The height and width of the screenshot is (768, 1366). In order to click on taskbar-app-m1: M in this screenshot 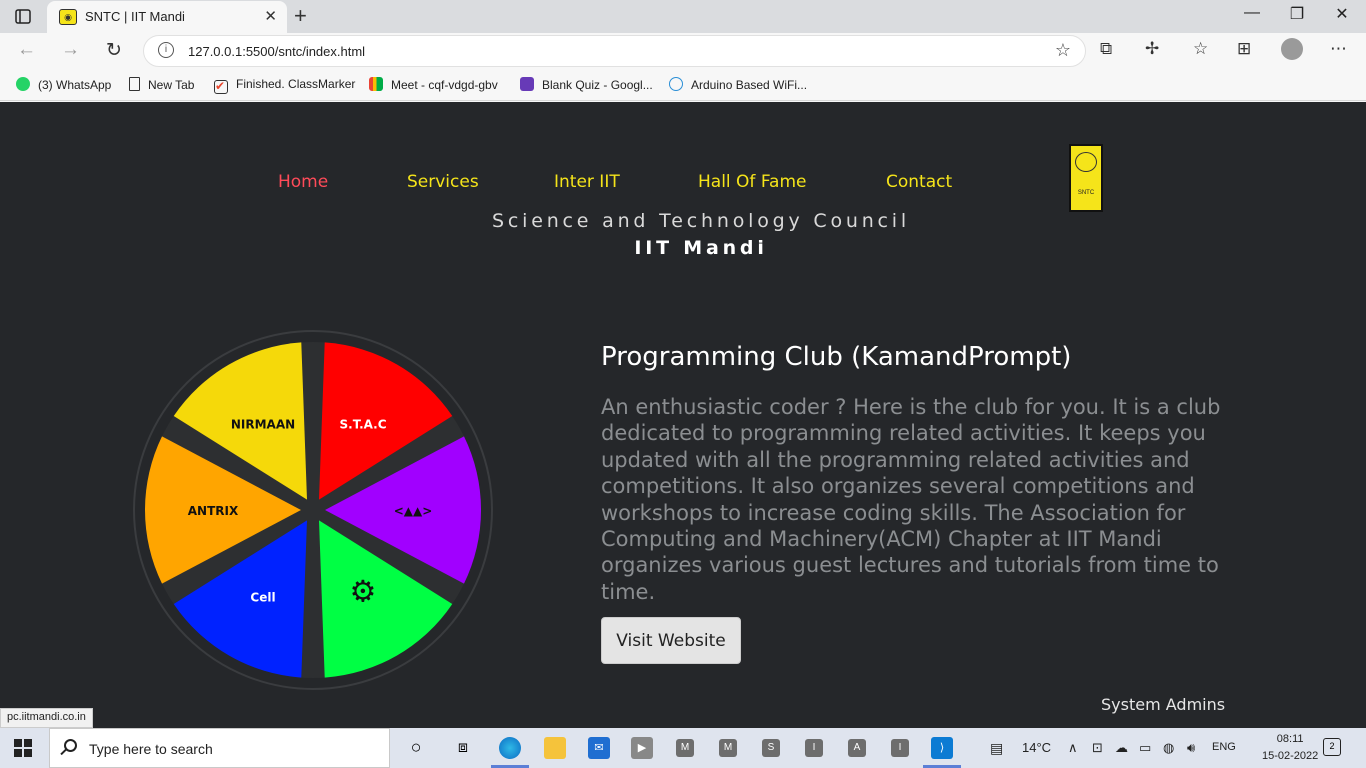, I will do `click(685, 748)`.